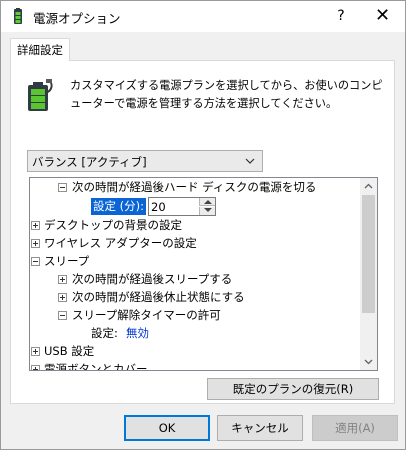 Image resolution: width=406 pixels, height=450 pixels. What do you see at coordinates (137, 333) in the screenshot?
I see `setting-value: 無効` at bounding box center [137, 333].